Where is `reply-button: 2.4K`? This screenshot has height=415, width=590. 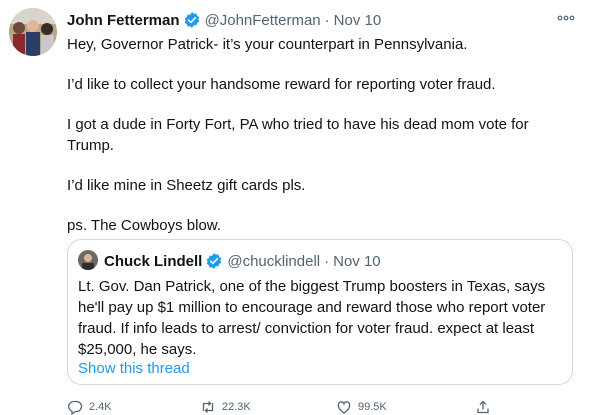 reply-button: 2.4K is located at coordinates (89, 407).